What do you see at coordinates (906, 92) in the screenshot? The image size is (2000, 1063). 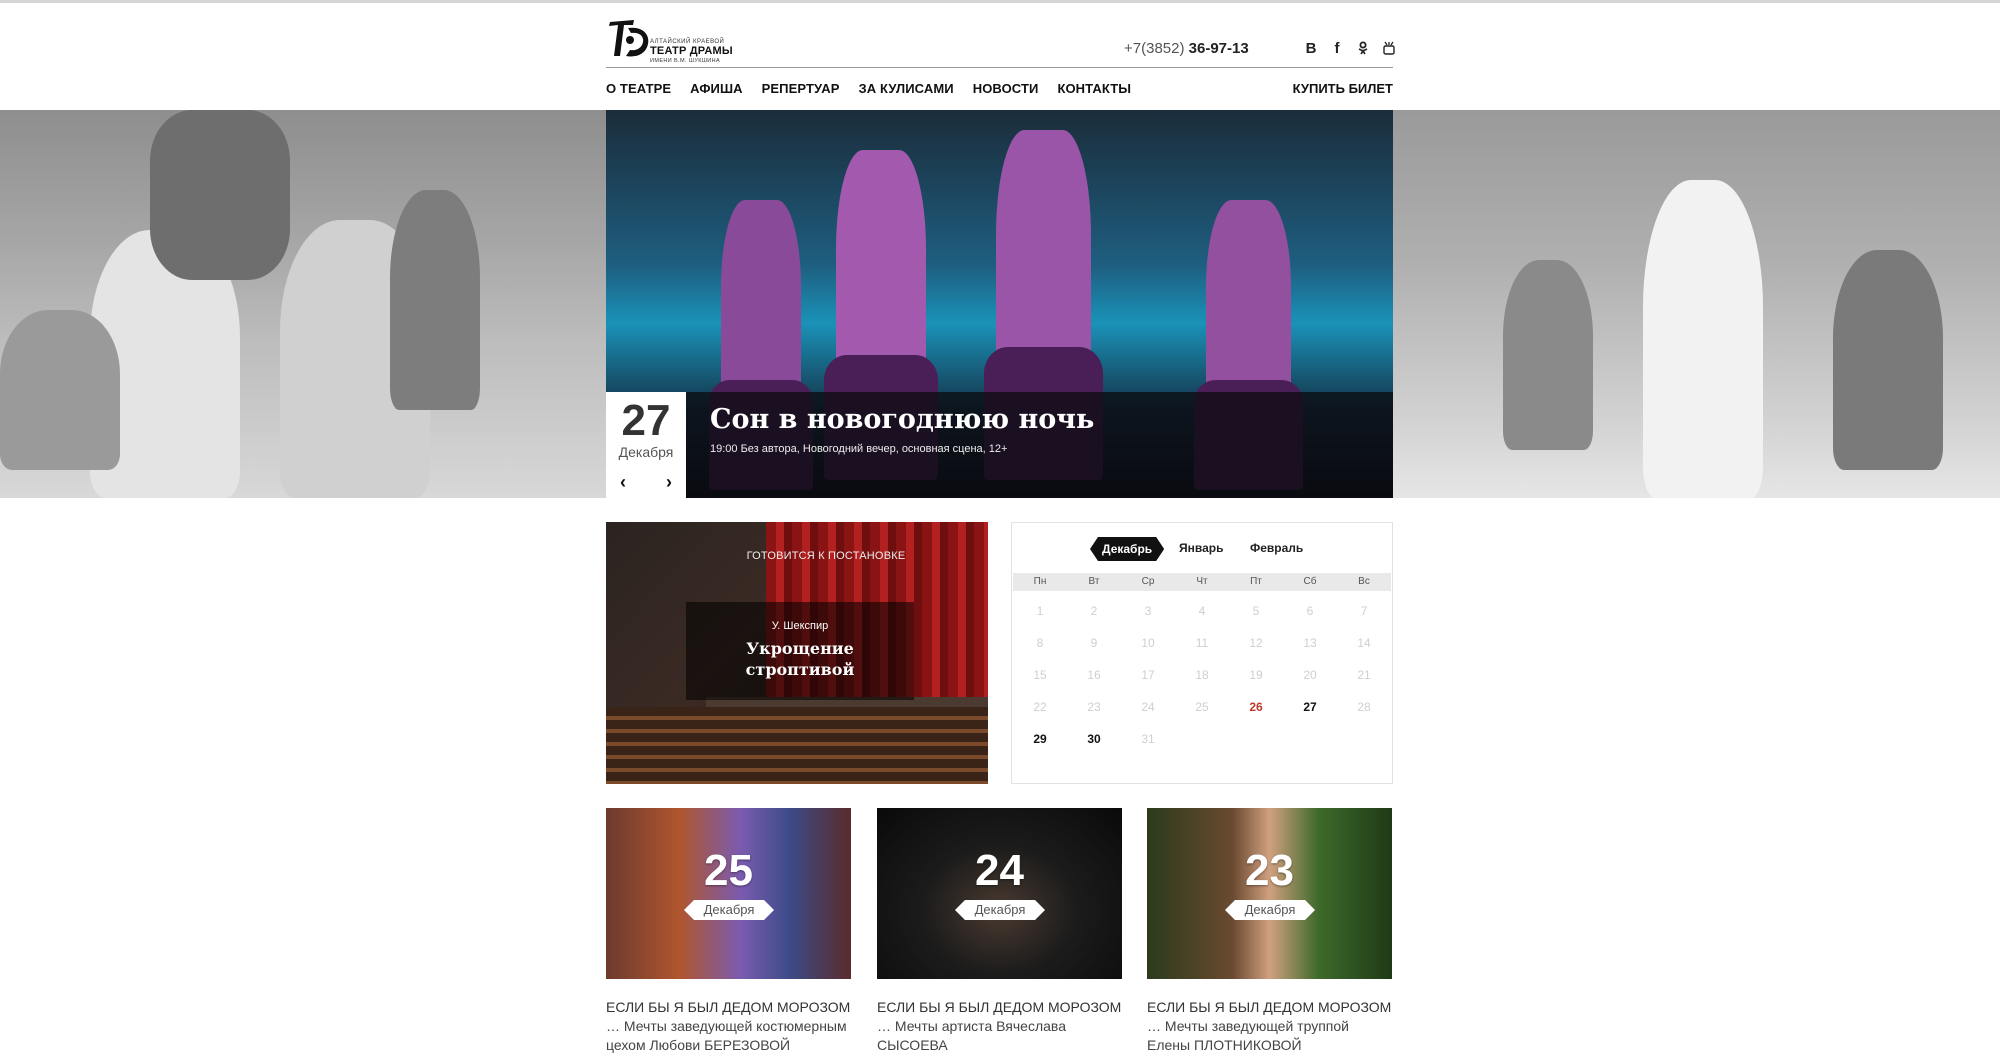 I see `nav-item-backstage: ЗА КУЛИСАМИ` at bounding box center [906, 92].